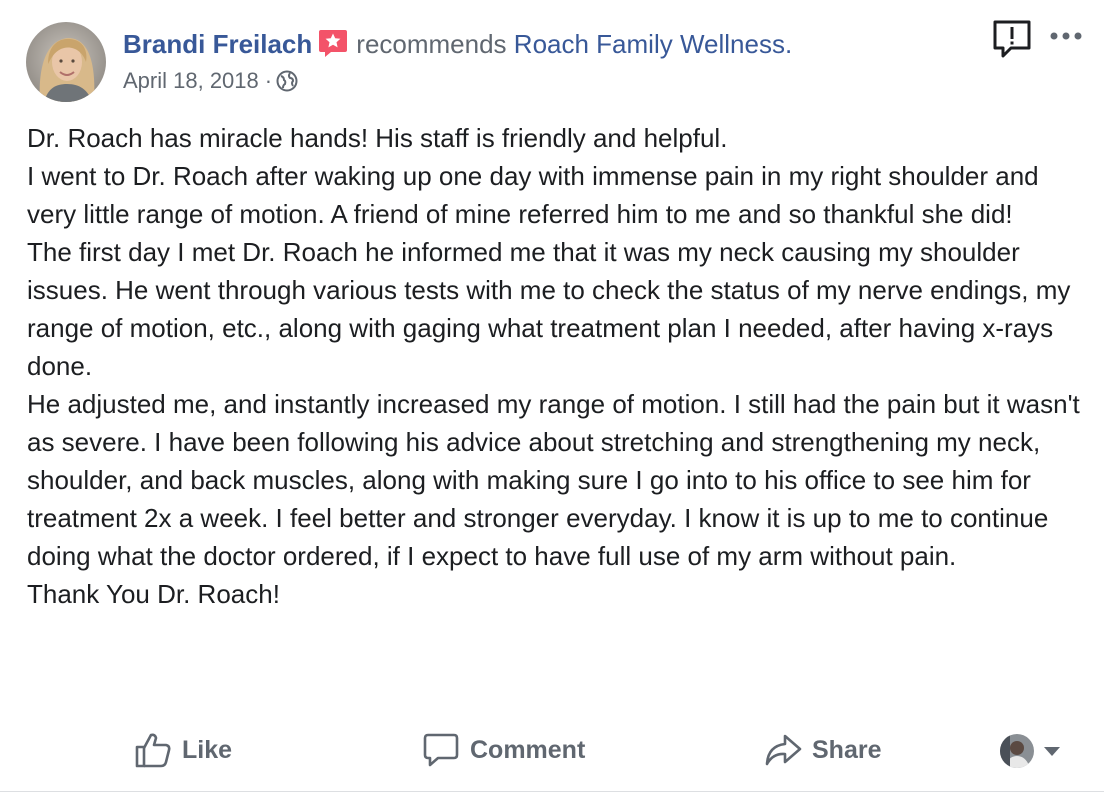 The image size is (1104, 800). What do you see at coordinates (441, 750) in the screenshot?
I see `comment-bubble-icon` at bounding box center [441, 750].